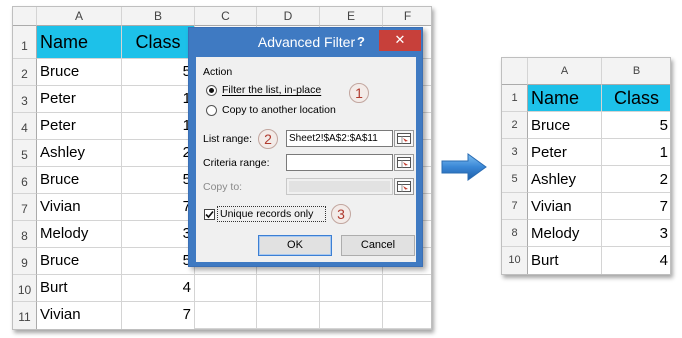 The image size is (682, 338). I want to click on step-badge-2: 2, so click(268, 139).